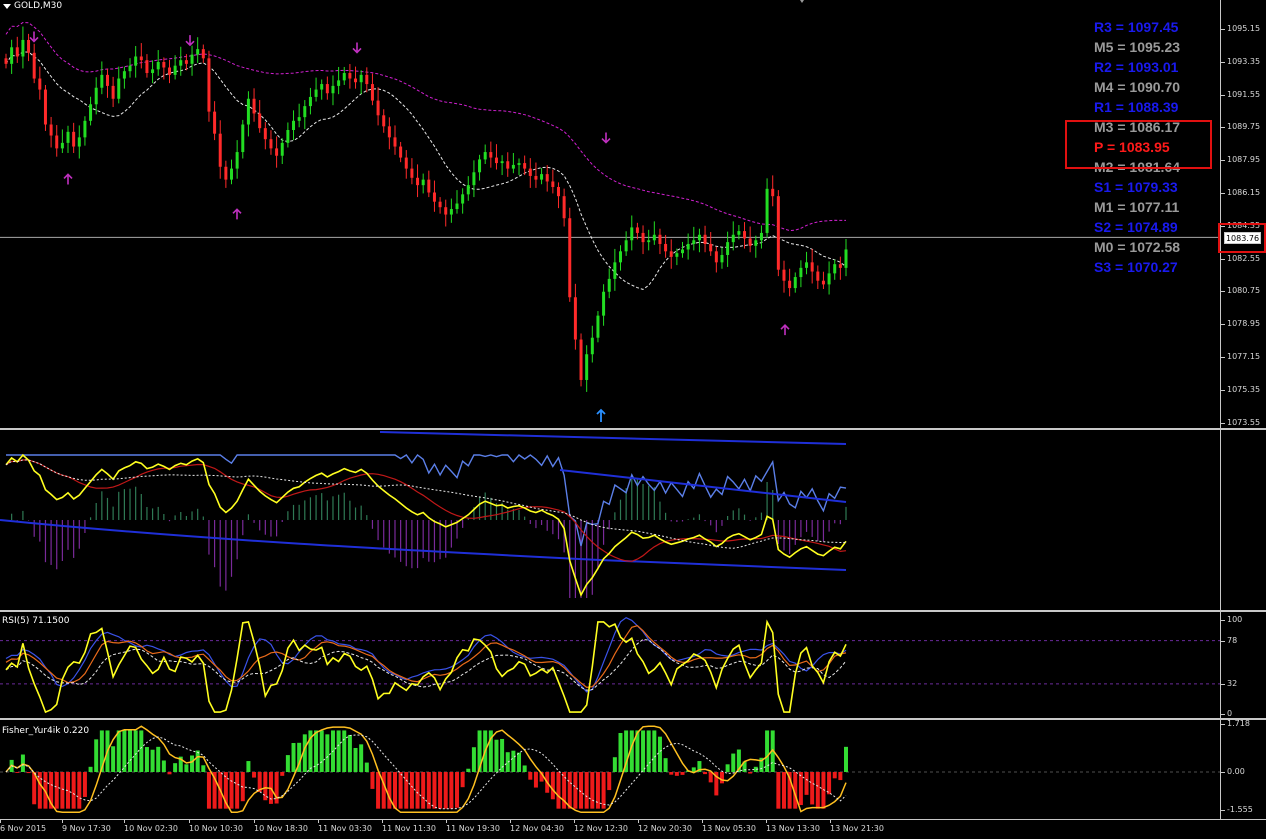 Image resolution: width=1266 pixels, height=839 pixels. I want to click on fisher-indicator, so click(610, 769).